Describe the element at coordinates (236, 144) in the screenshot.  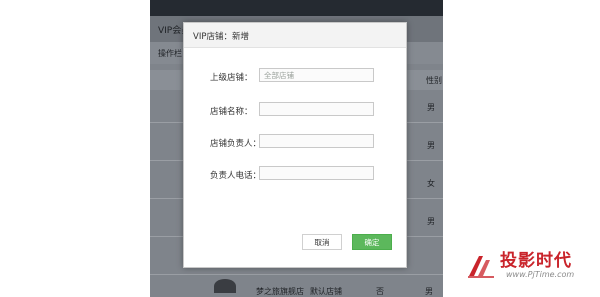
I see `store-manager-label: 店铺负责人：` at that location.